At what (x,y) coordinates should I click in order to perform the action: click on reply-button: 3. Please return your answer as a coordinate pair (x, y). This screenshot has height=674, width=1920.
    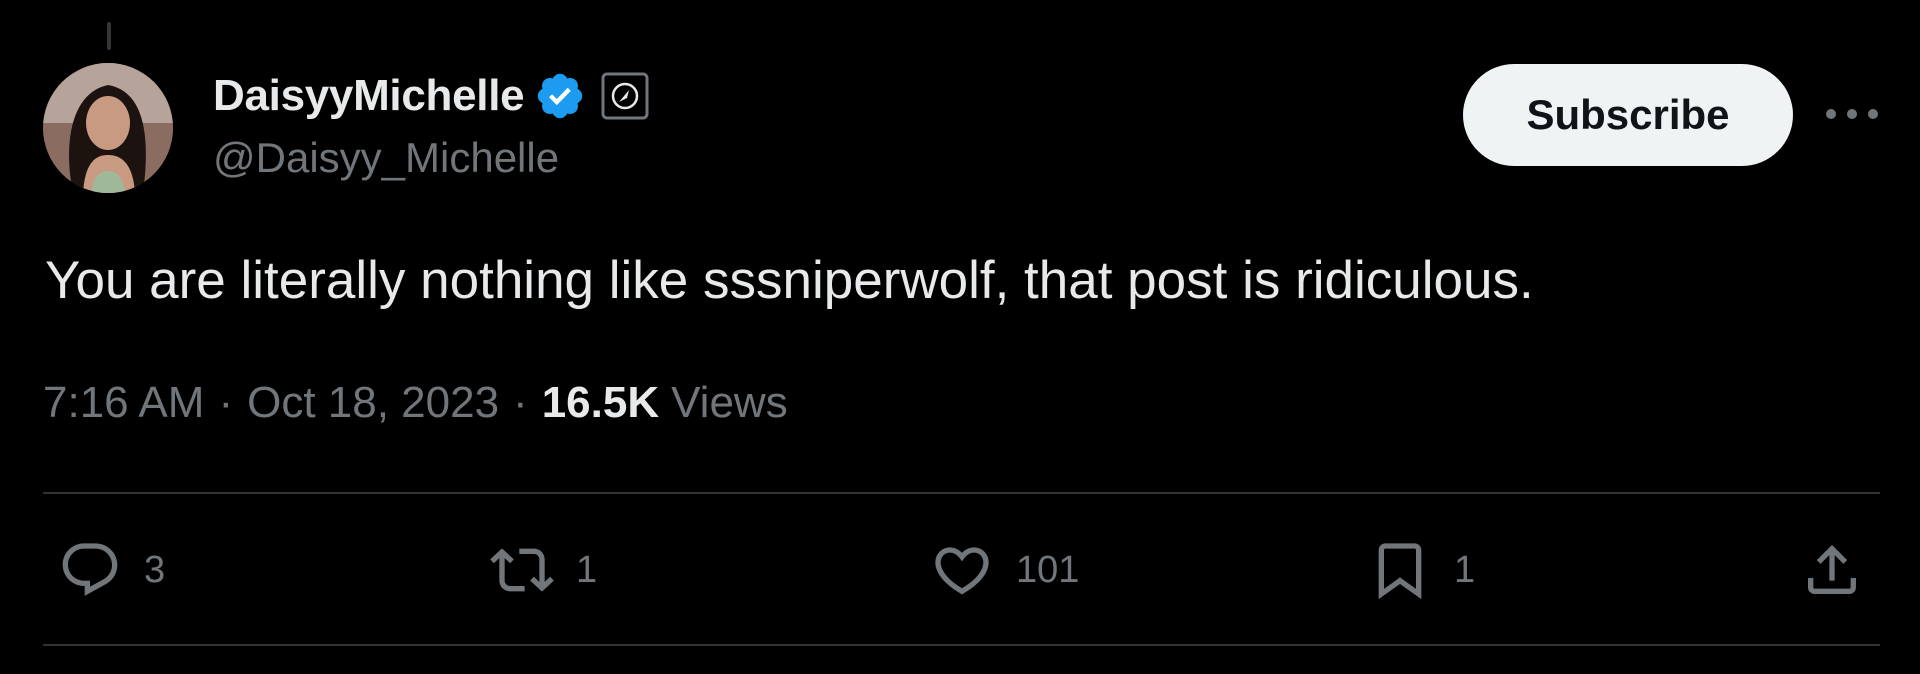
    Looking at the image, I should click on (111, 570).